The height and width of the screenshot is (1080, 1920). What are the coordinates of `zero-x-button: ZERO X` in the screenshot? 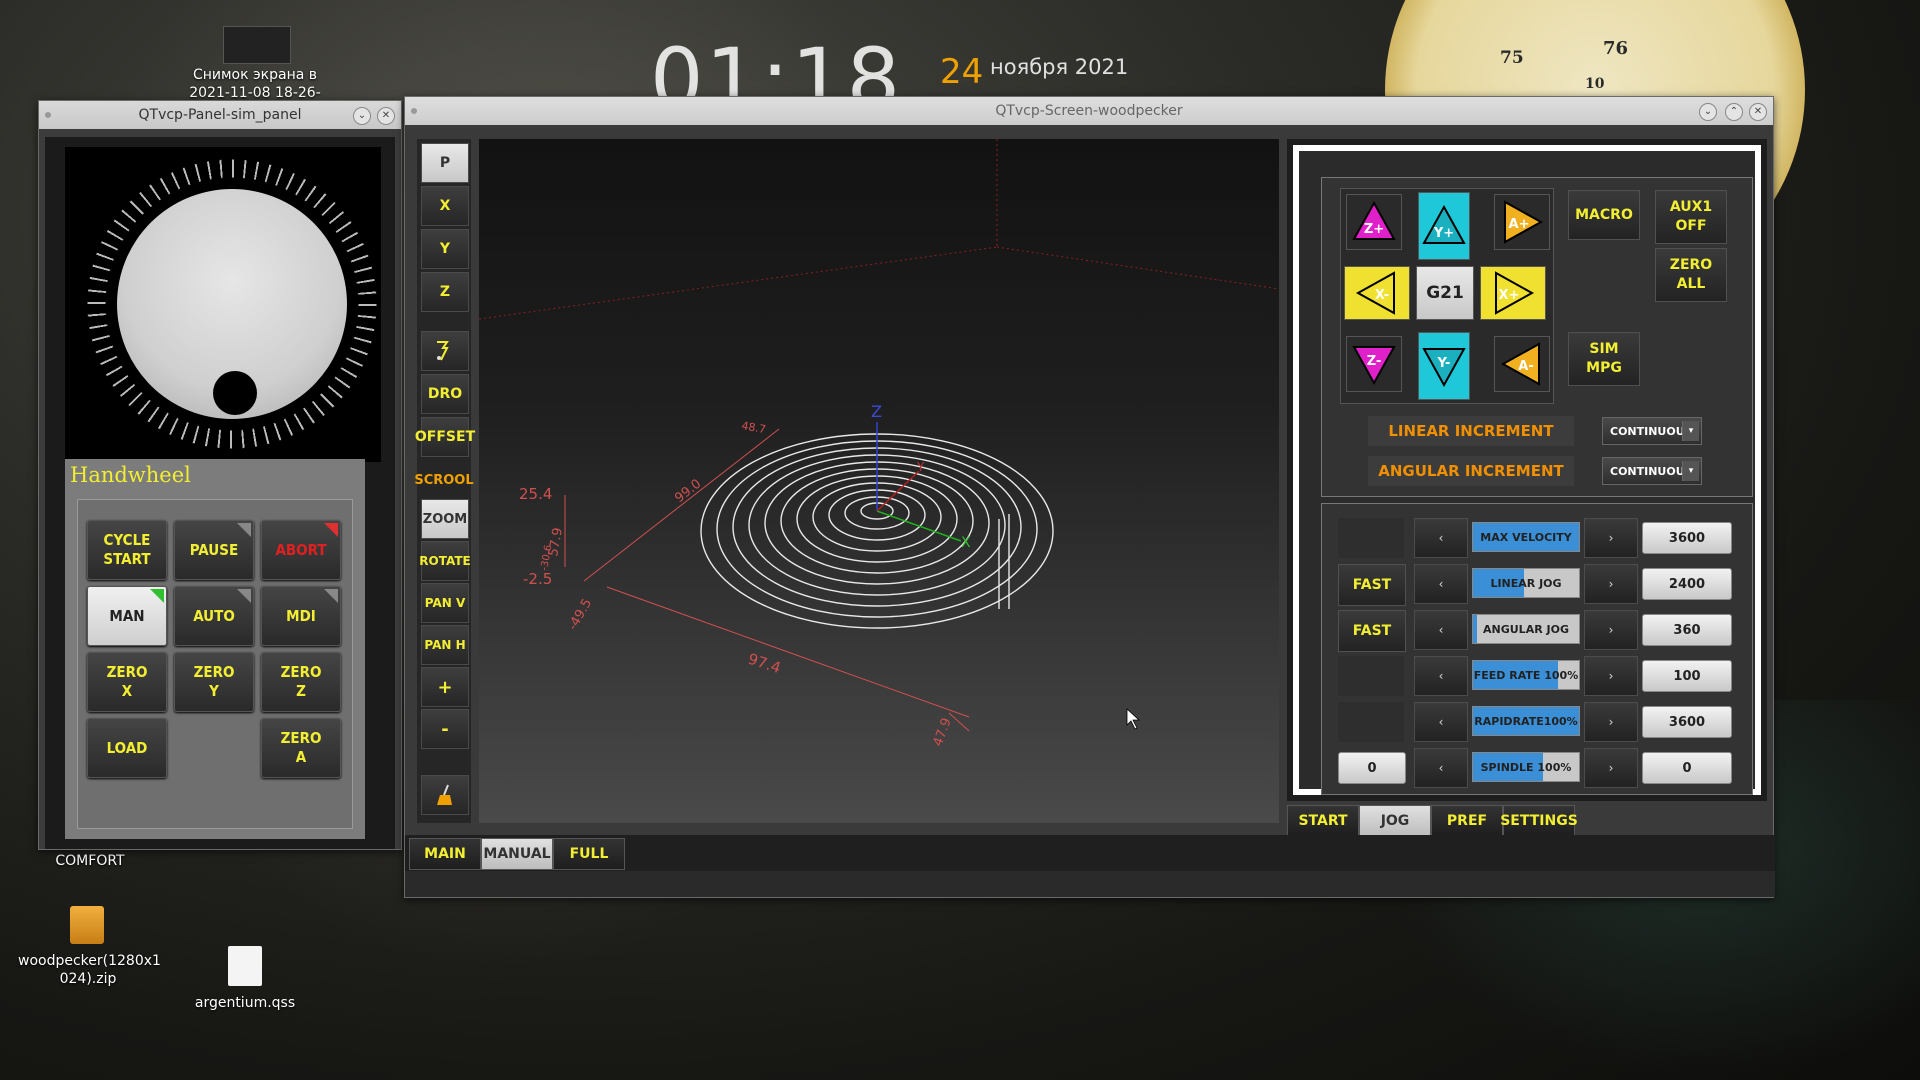 It's located at (127, 682).